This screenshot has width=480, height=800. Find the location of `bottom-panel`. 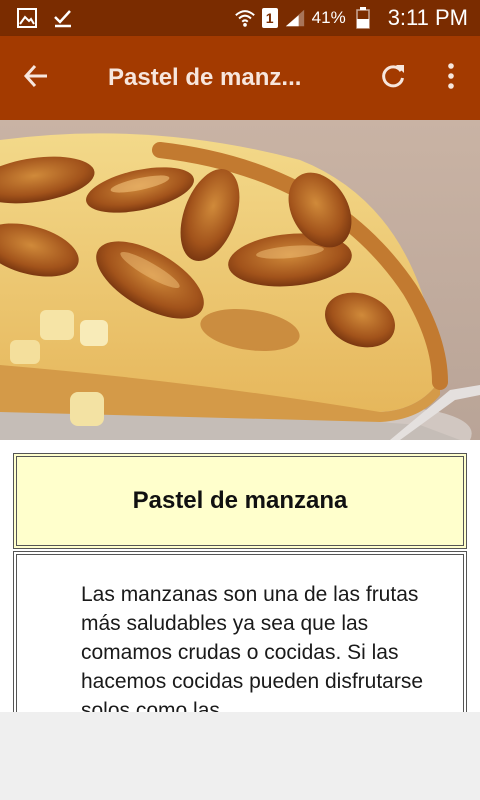

bottom-panel is located at coordinates (240, 756).